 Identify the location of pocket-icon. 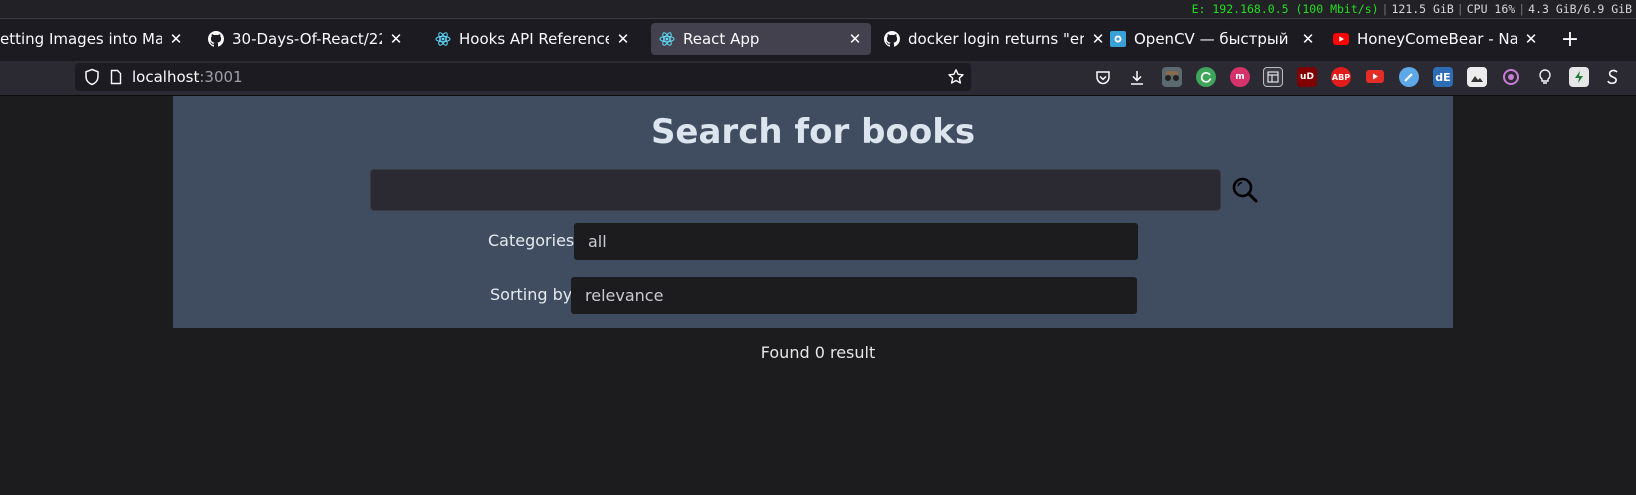
(1103, 78).